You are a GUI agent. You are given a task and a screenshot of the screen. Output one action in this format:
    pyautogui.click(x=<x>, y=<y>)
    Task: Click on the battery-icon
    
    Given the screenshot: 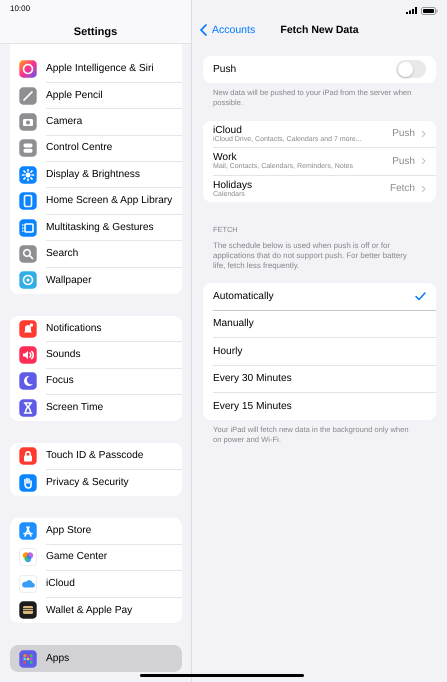 What is the action you would take?
    pyautogui.click(x=429, y=10)
    